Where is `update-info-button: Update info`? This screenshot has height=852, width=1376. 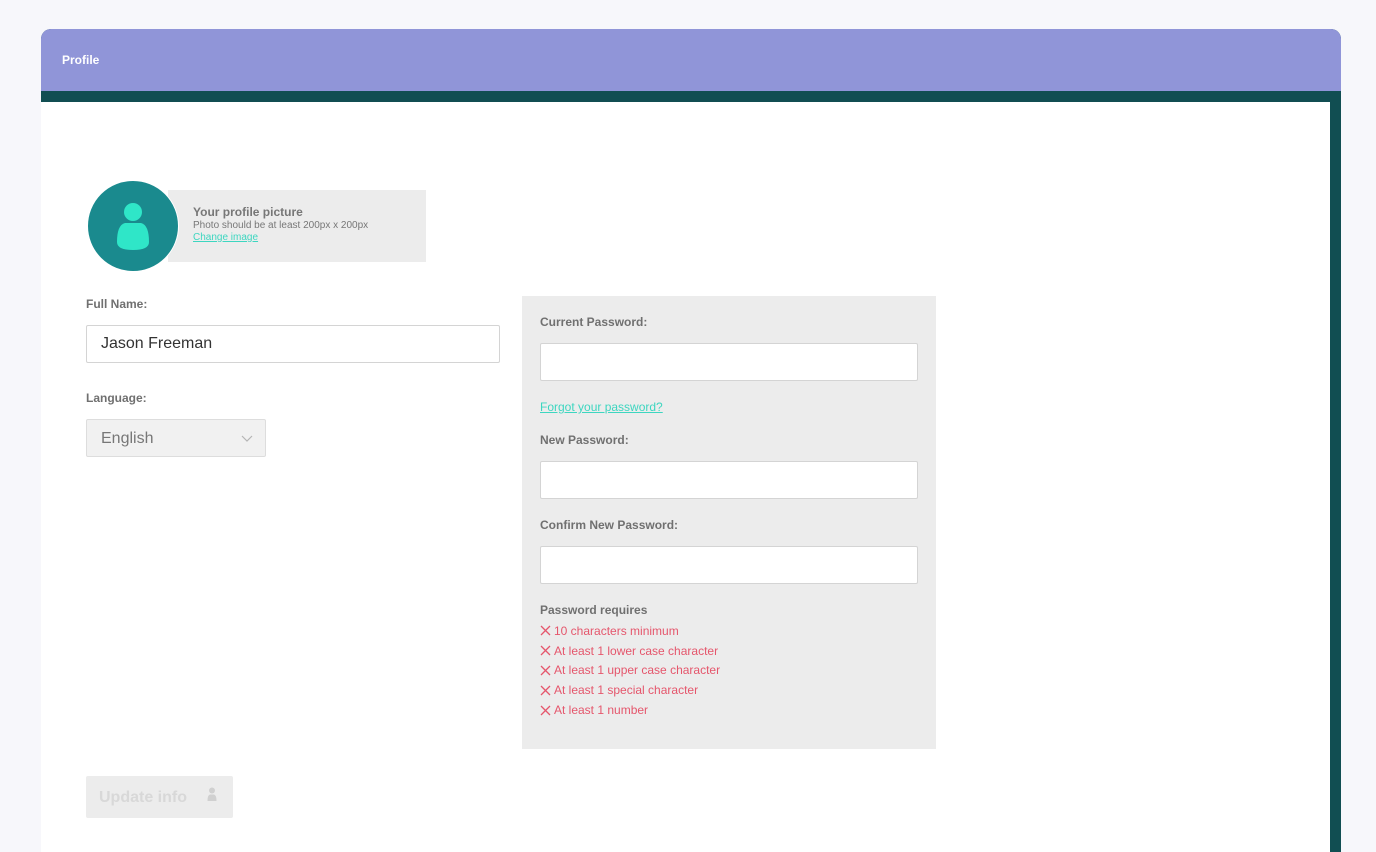 update-info-button: Update info is located at coordinates (159, 797).